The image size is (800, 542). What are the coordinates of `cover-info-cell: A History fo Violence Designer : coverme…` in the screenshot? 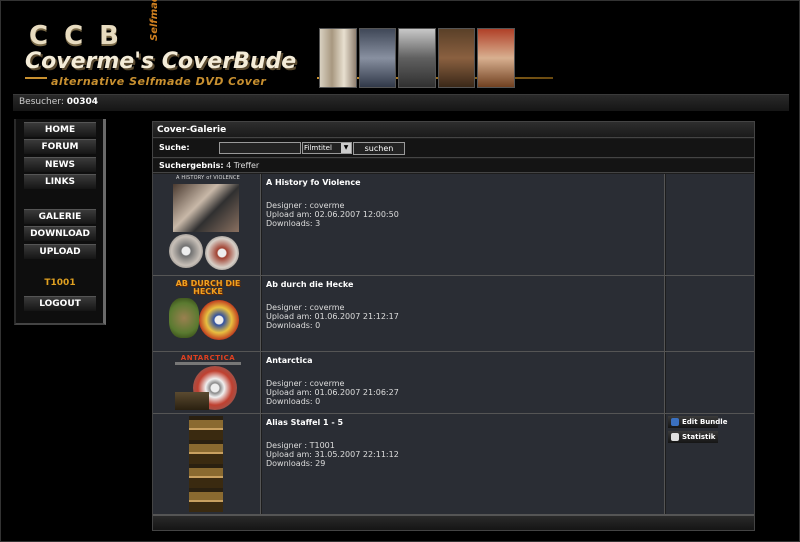 It's located at (463, 224).